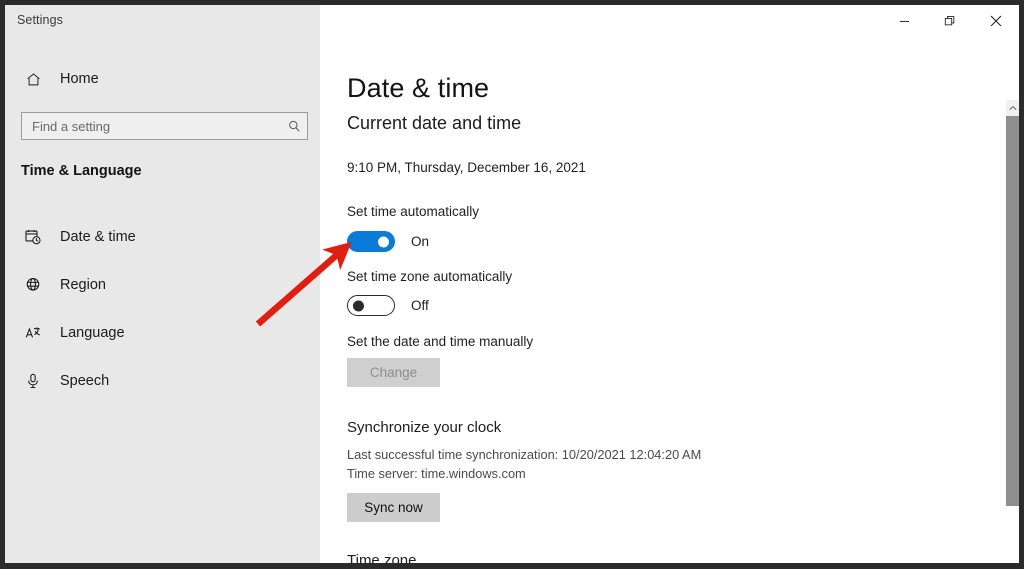 The height and width of the screenshot is (569, 1024). I want to click on search-box, so click(164, 126).